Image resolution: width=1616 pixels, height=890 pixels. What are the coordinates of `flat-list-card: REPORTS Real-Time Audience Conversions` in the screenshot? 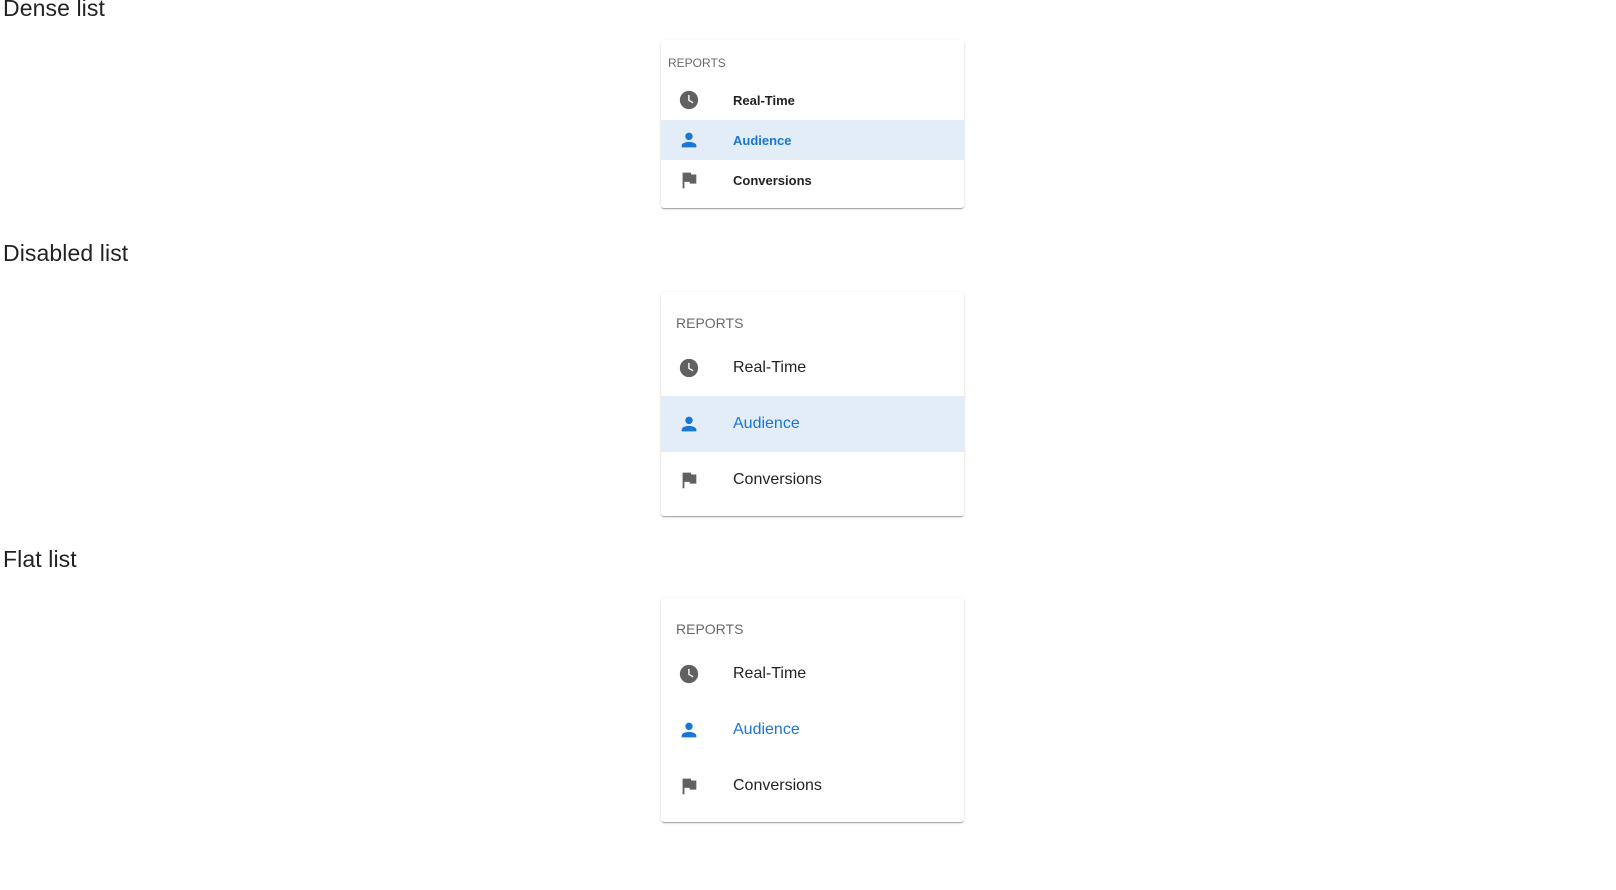 It's located at (812, 710).